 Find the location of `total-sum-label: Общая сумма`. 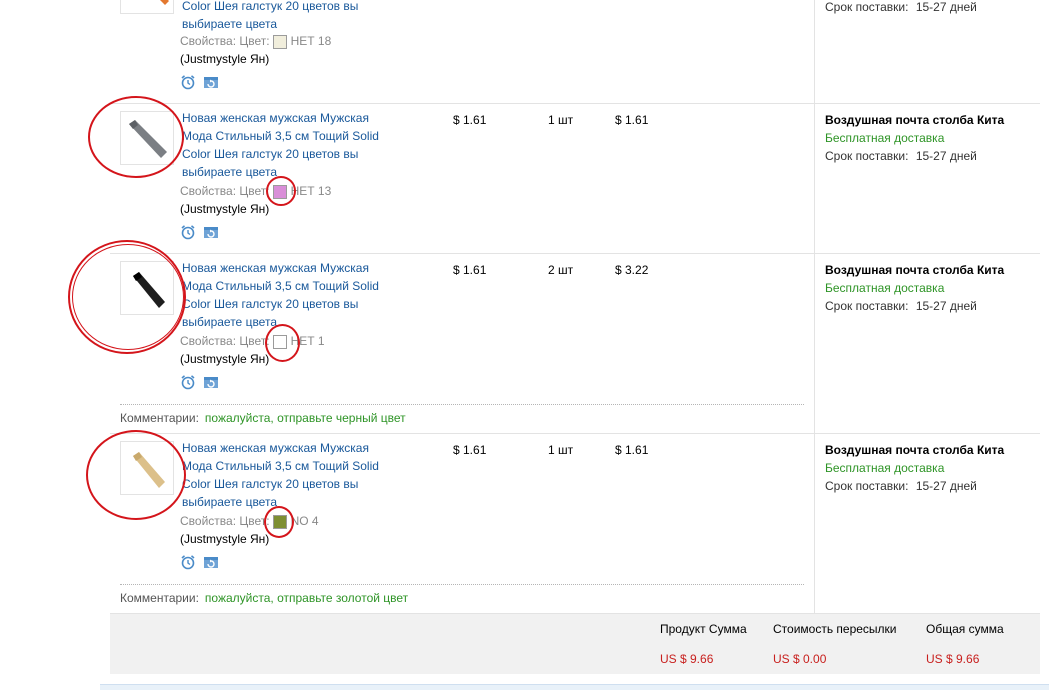

total-sum-label: Общая сумма is located at coordinates (965, 629).